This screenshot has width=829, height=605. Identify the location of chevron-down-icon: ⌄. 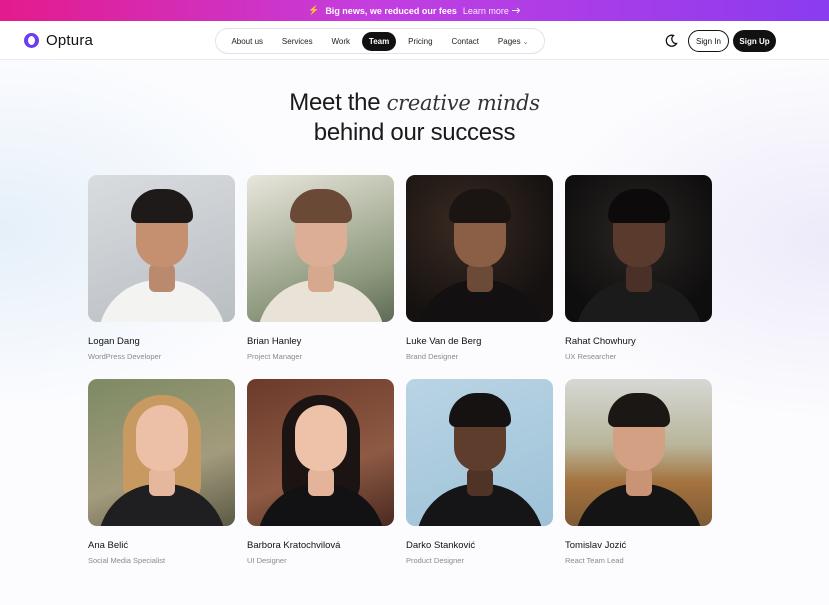
(525, 42).